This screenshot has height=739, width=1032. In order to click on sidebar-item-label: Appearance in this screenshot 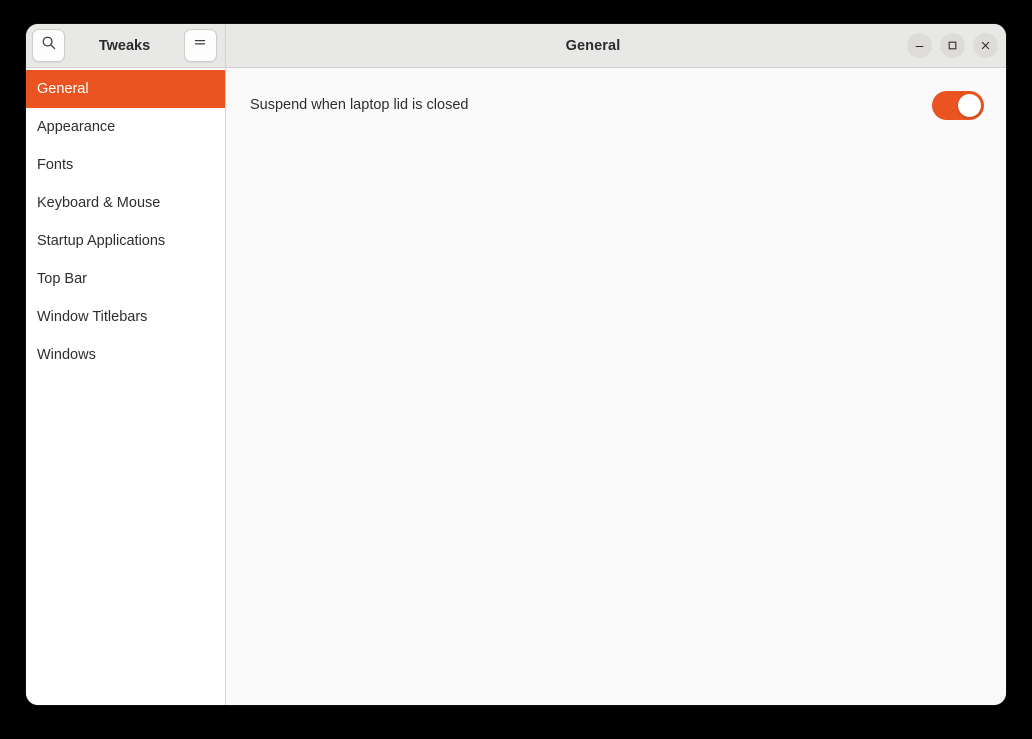, I will do `click(76, 127)`.